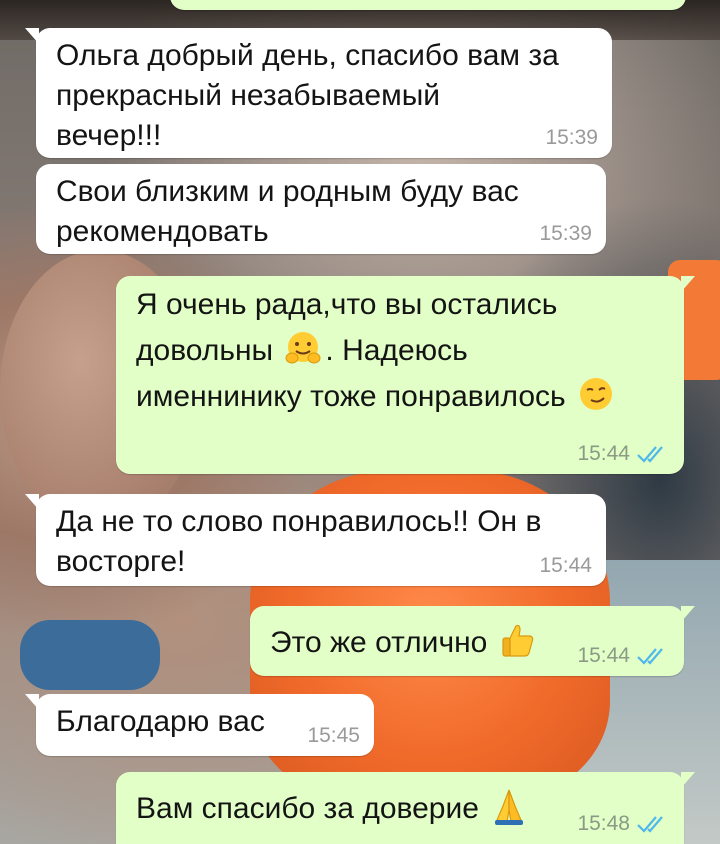 The width and height of the screenshot is (720, 844). What do you see at coordinates (312, 808) in the screenshot?
I see `message-text-part: Вам спасибо за доверие` at bounding box center [312, 808].